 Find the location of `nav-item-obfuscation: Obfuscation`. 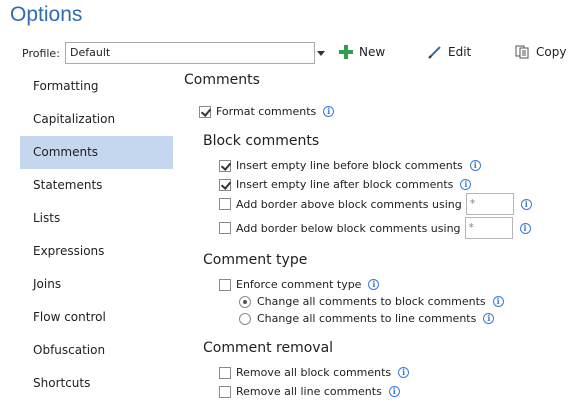

nav-item-obfuscation: Obfuscation is located at coordinates (96, 350).